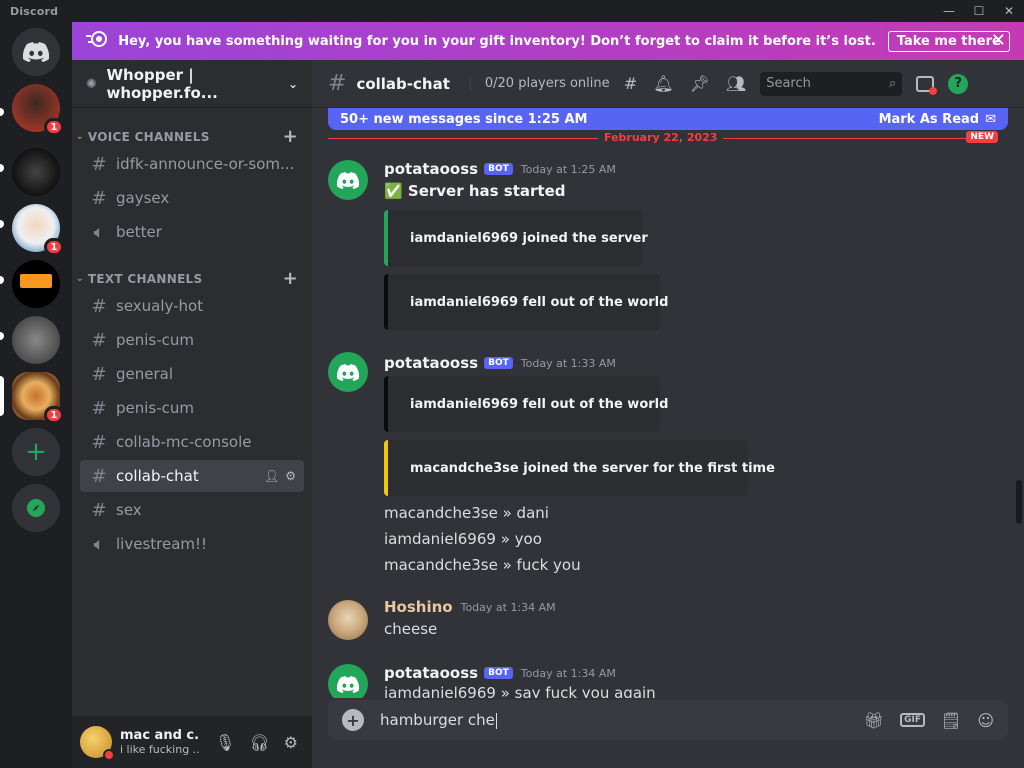  Describe the element at coordinates (949, 11) in the screenshot. I see `minimize-icon: —` at that location.